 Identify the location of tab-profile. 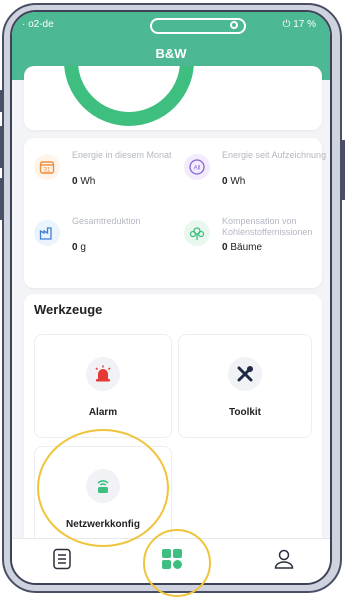
(284, 559).